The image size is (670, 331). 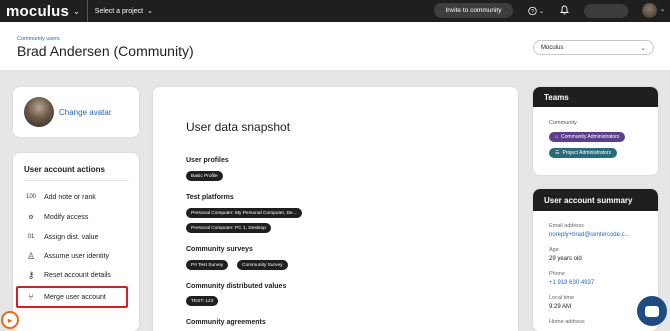 What do you see at coordinates (76, 256) in the screenshot?
I see `action-label: Assume user identity` at bounding box center [76, 256].